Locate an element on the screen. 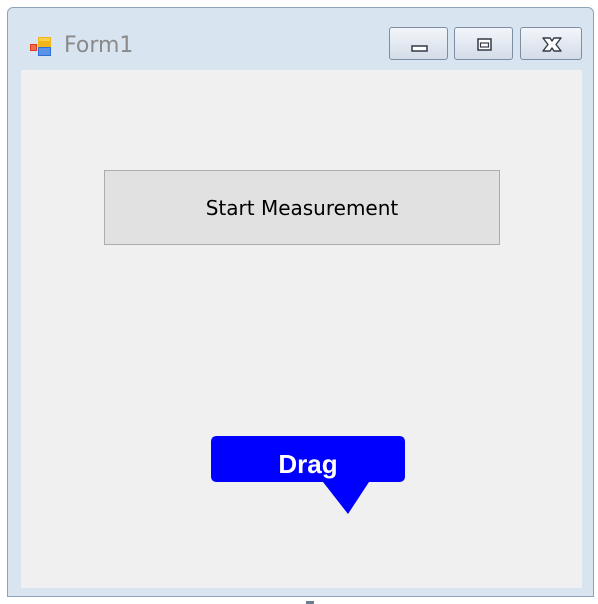 Image resolution: width=598 pixels, height=604 pixels. minimize-icon is located at coordinates (419, 48).